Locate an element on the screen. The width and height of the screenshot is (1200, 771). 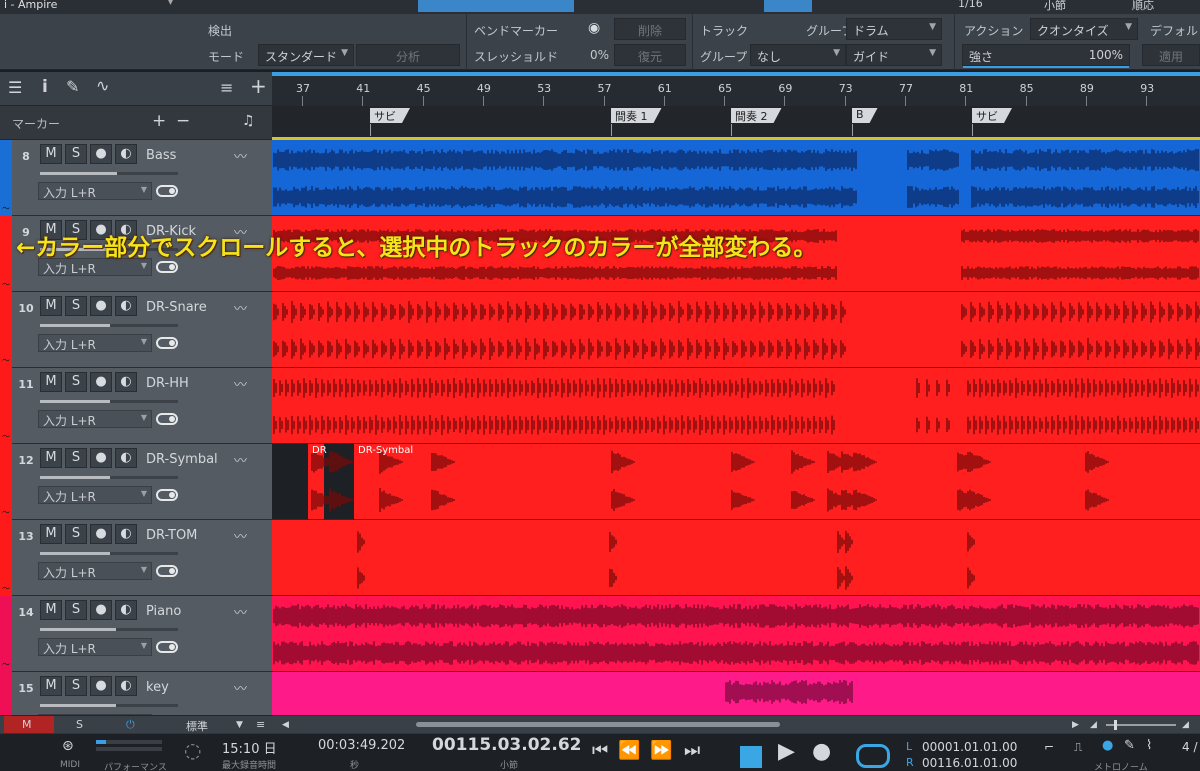
loop-right-display: 00116.01.01.00 is located at coordinates (969, 763).